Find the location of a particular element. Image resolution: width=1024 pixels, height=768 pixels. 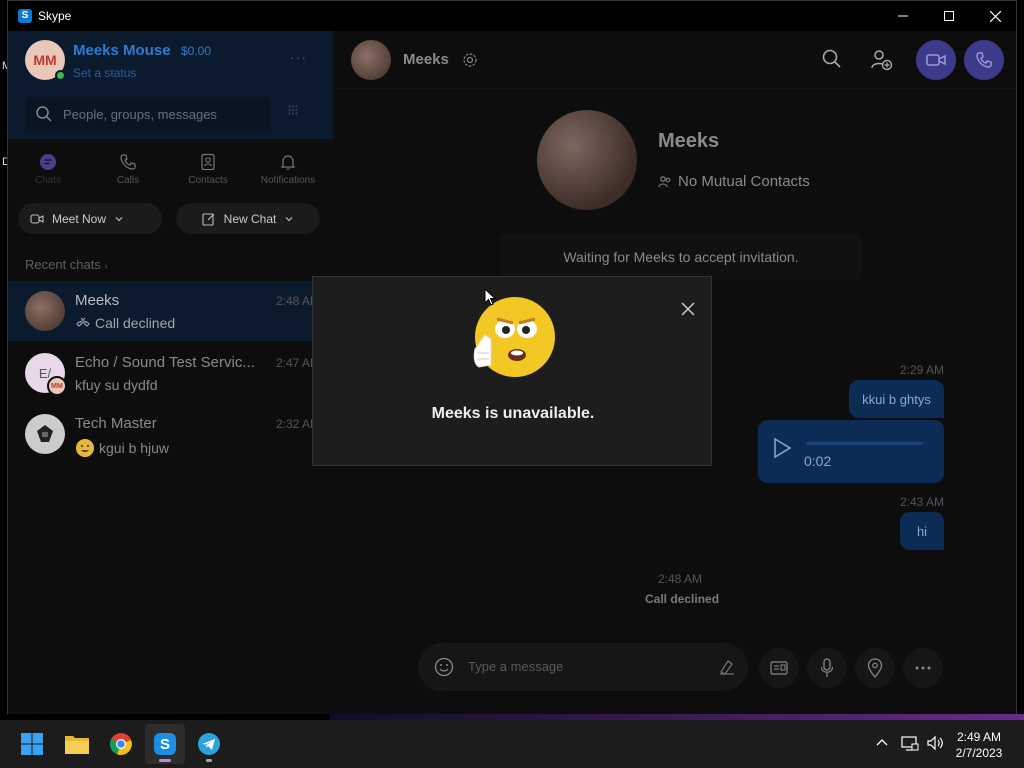

voice-duration: 0:02 is located at coordinates (818, 461).